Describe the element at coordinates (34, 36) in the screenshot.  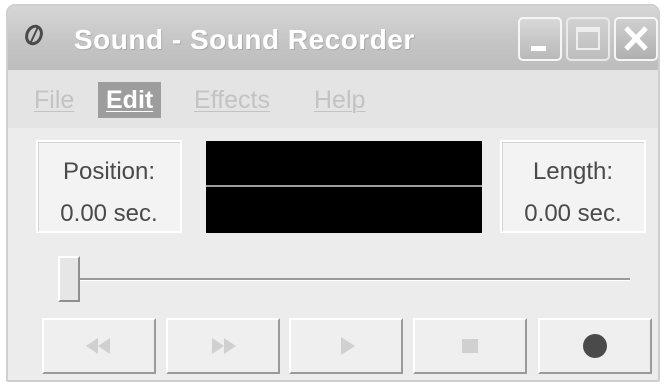
I see `sound-recorder-app-icon` at that location.